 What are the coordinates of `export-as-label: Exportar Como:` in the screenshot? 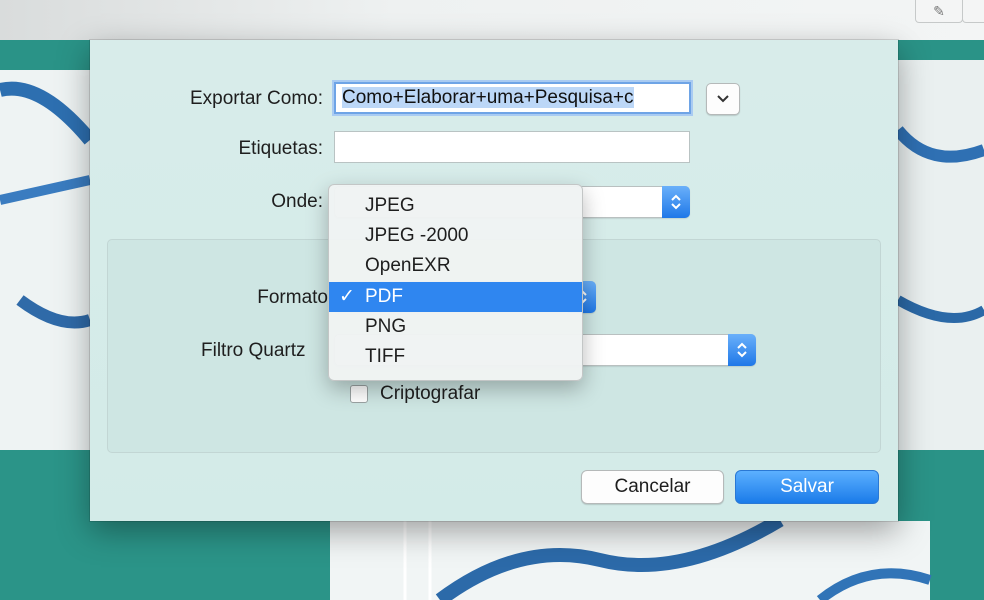 It's located at (256, 98).